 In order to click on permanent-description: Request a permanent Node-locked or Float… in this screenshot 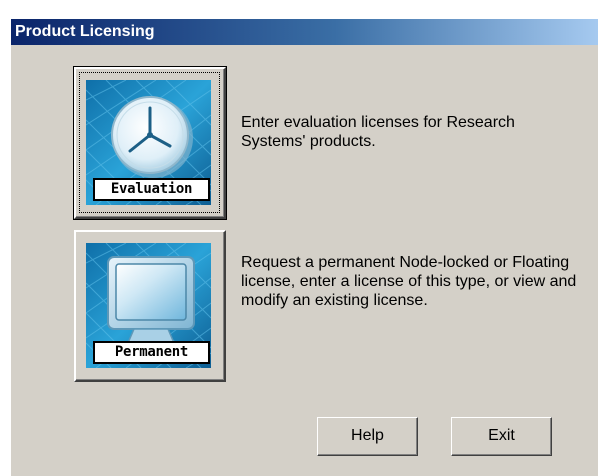, I will do `click(409, 281)`.